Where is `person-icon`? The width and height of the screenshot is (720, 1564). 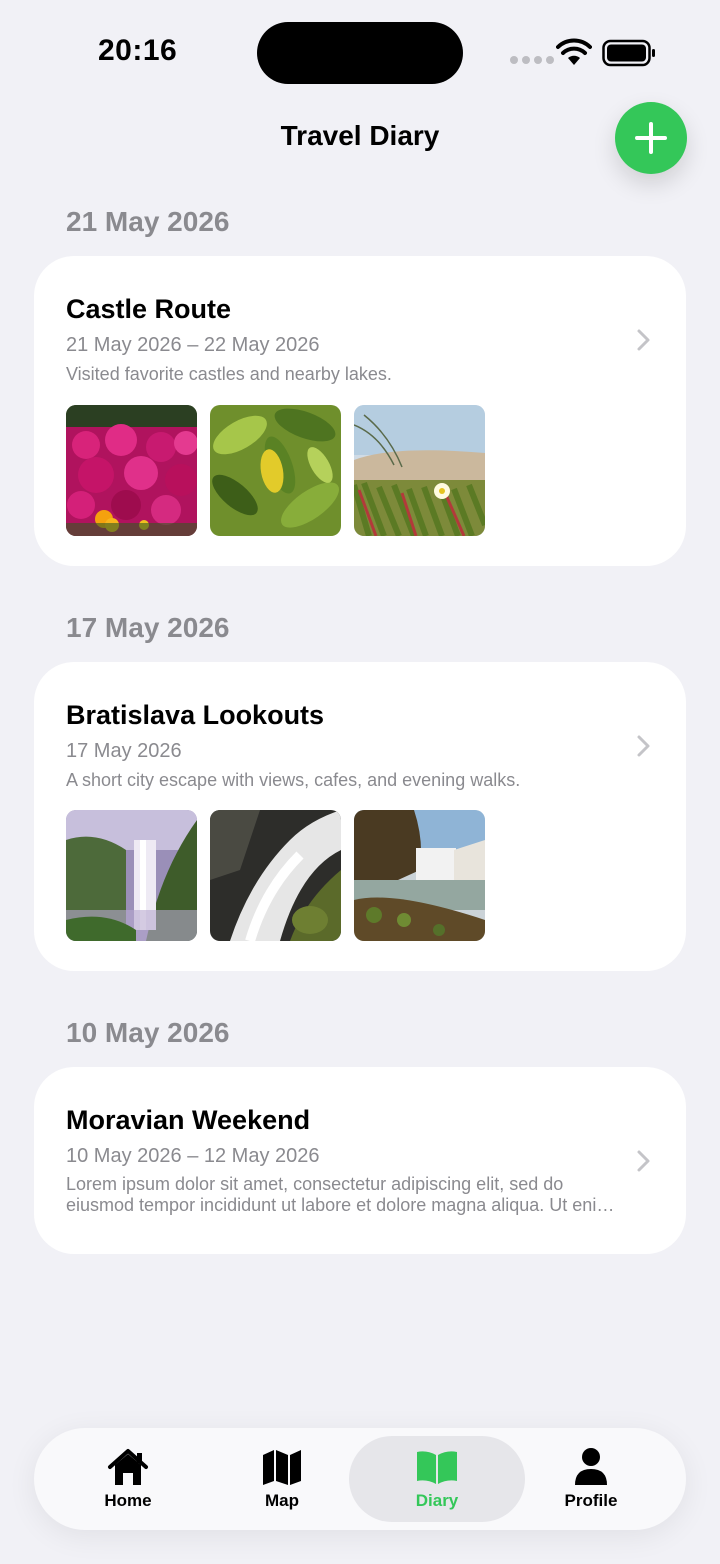
person-icon is located at coordinates (591, 1466).